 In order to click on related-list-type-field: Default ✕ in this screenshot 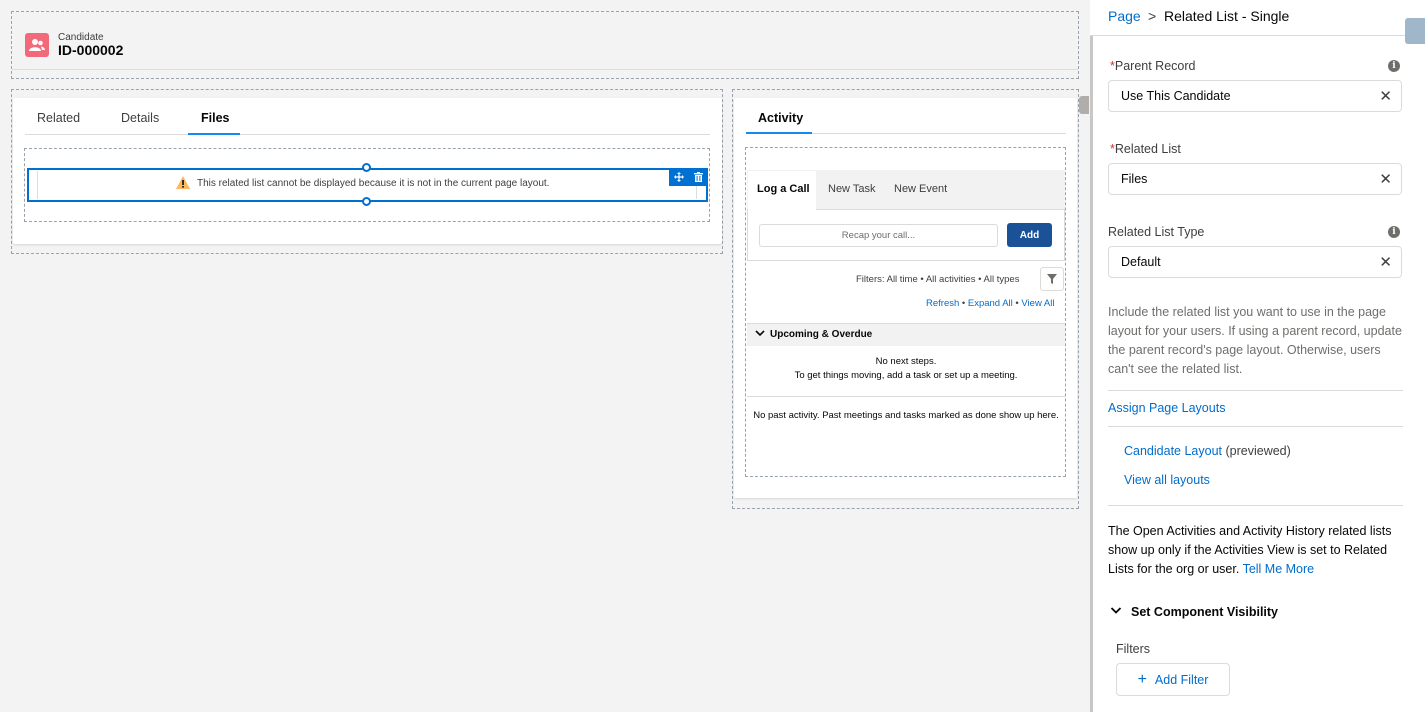, I will do `click(1255, 262)`.